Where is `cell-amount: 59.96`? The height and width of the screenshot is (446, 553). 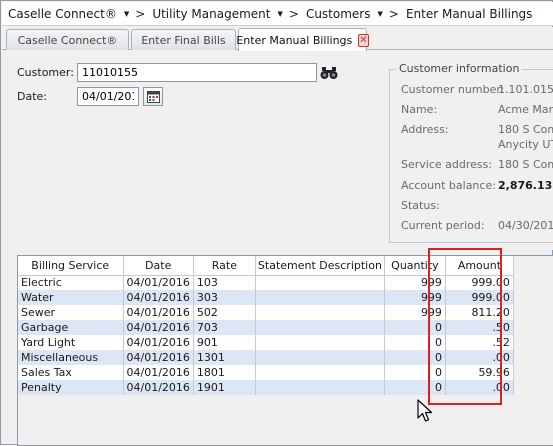 cell-amount: 59.96 is located at coordinates (479, 372).